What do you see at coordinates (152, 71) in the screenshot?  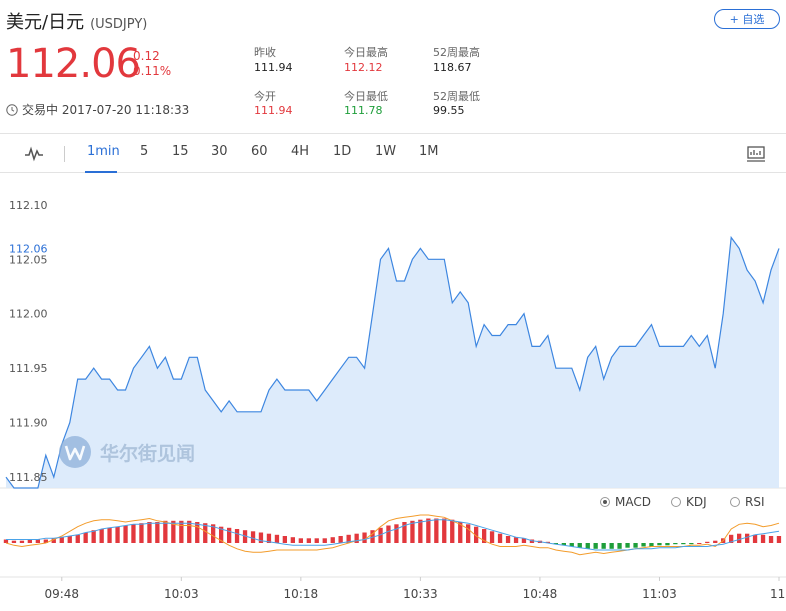 I see `change-percent: 0.11%` at bounding box center [152, 71].